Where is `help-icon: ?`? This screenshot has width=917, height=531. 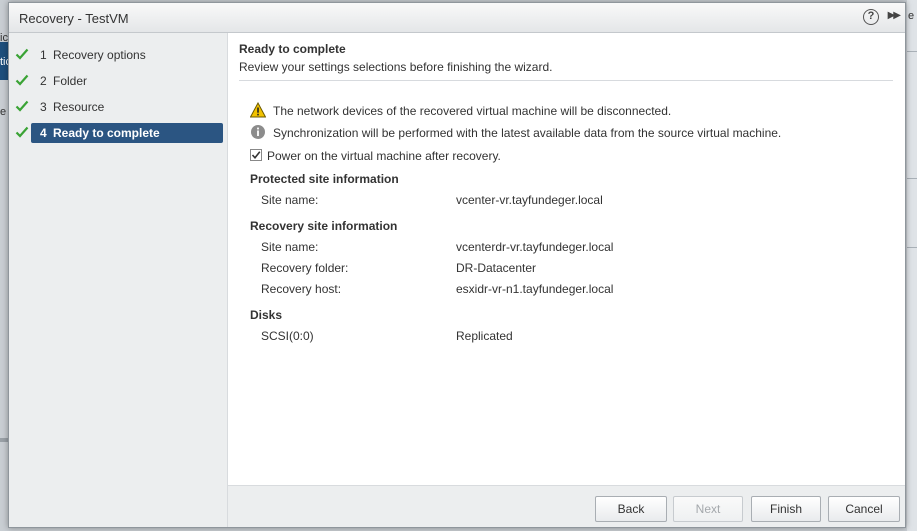 help-icon: ? is located at coordinates (871, 17).